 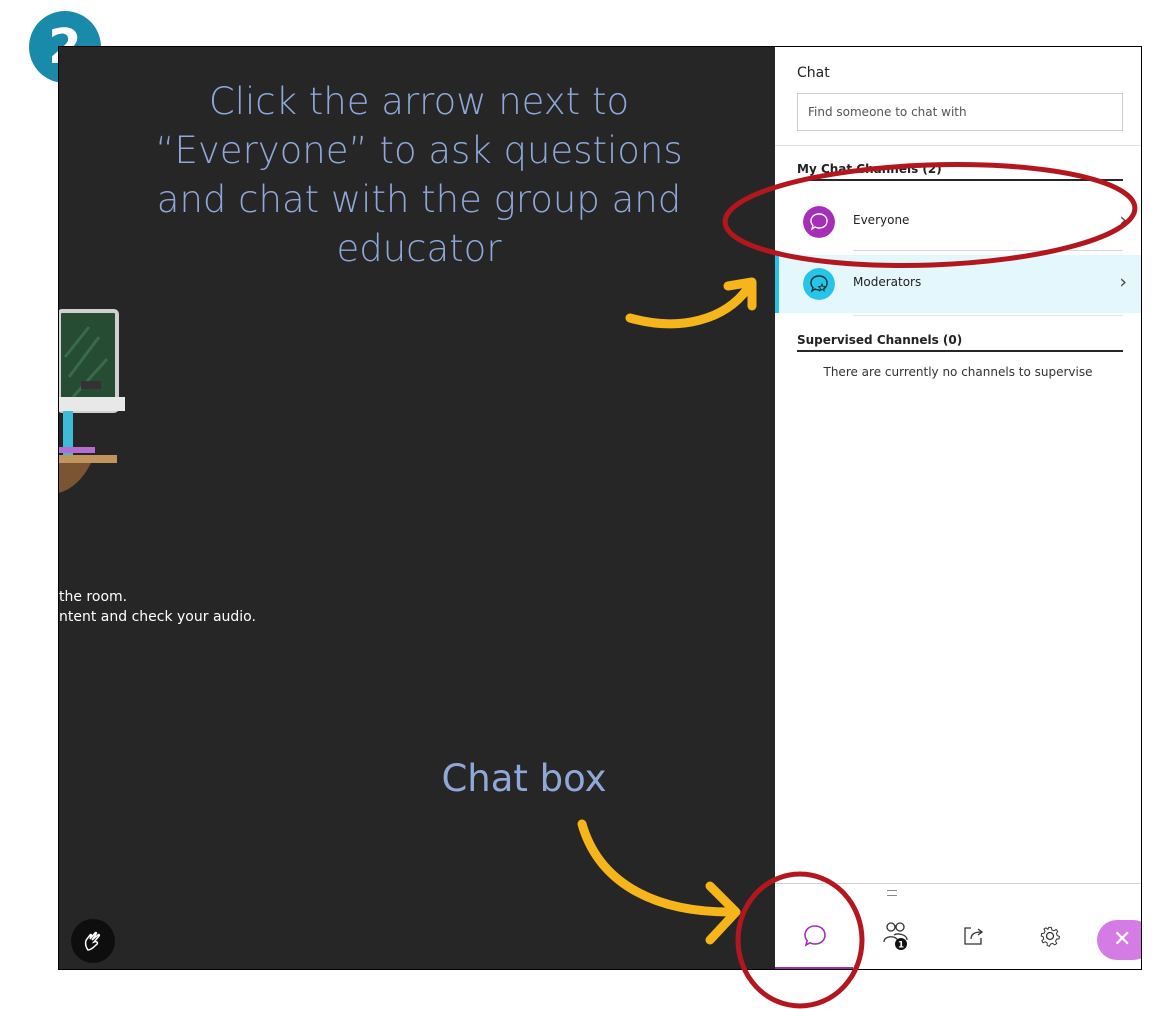 I want to click on chat-tab-highlight-circle, so click(x=800, y=940).